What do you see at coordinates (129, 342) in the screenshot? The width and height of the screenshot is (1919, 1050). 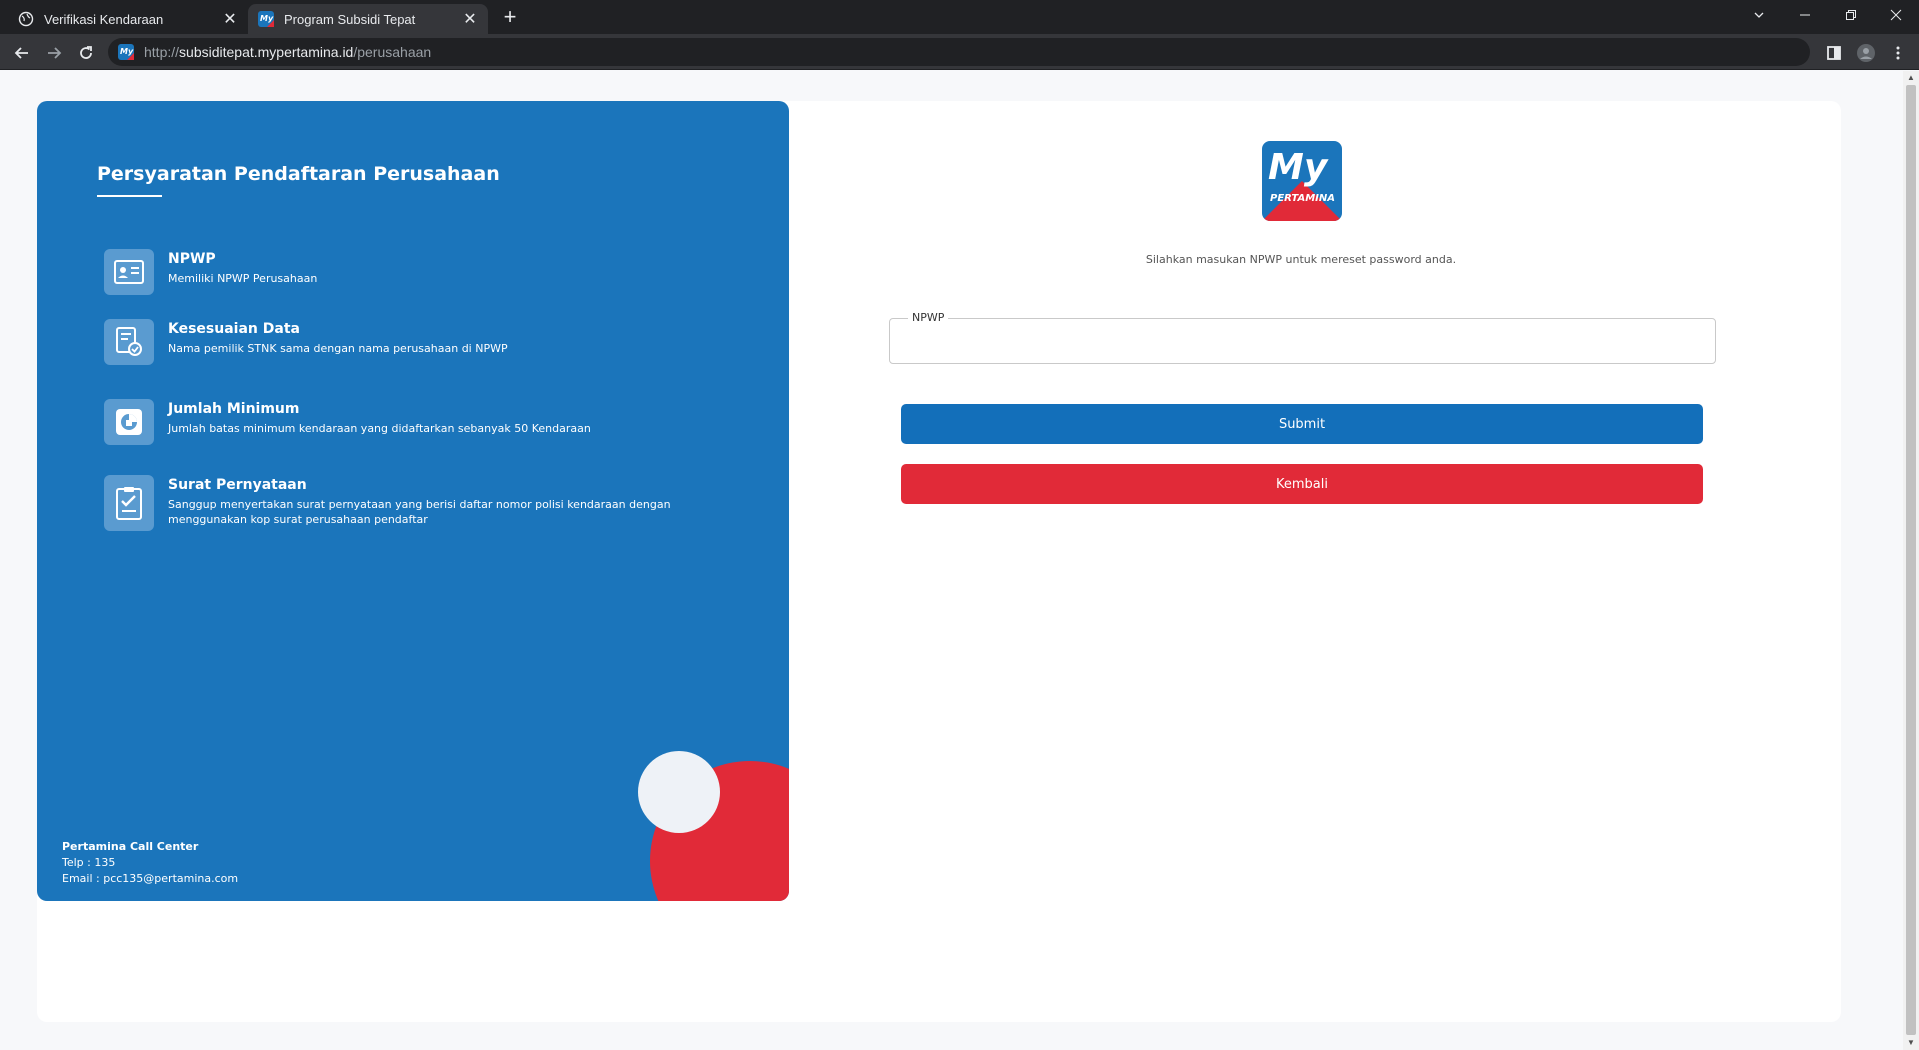 I see `document-check-icon` at bounding box center [129, 342].